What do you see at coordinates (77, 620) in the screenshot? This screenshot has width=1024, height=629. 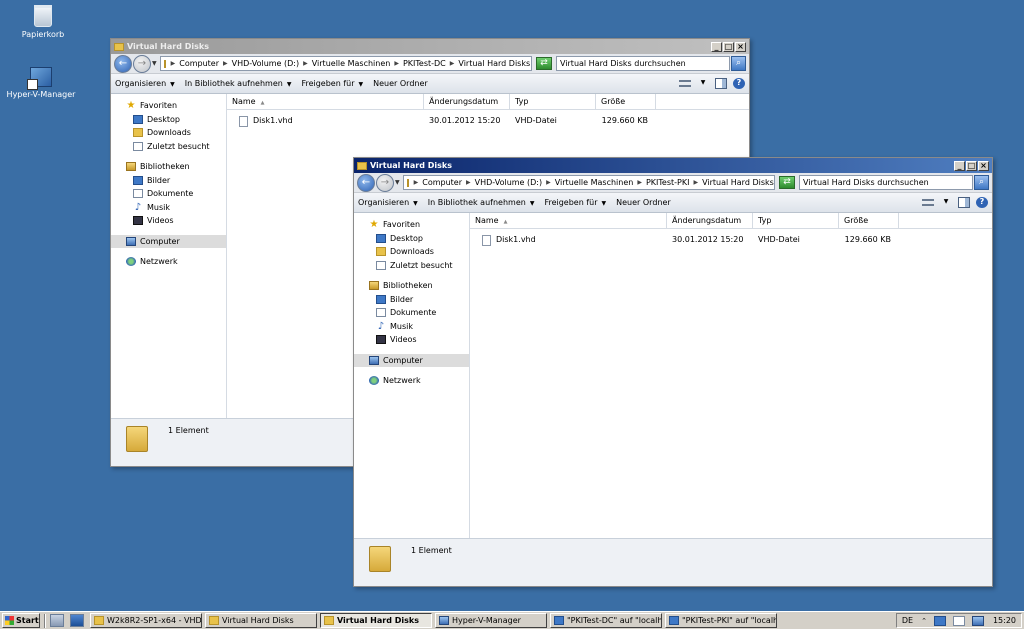 I see `powershell-icon` at bounding box center [77, 620].